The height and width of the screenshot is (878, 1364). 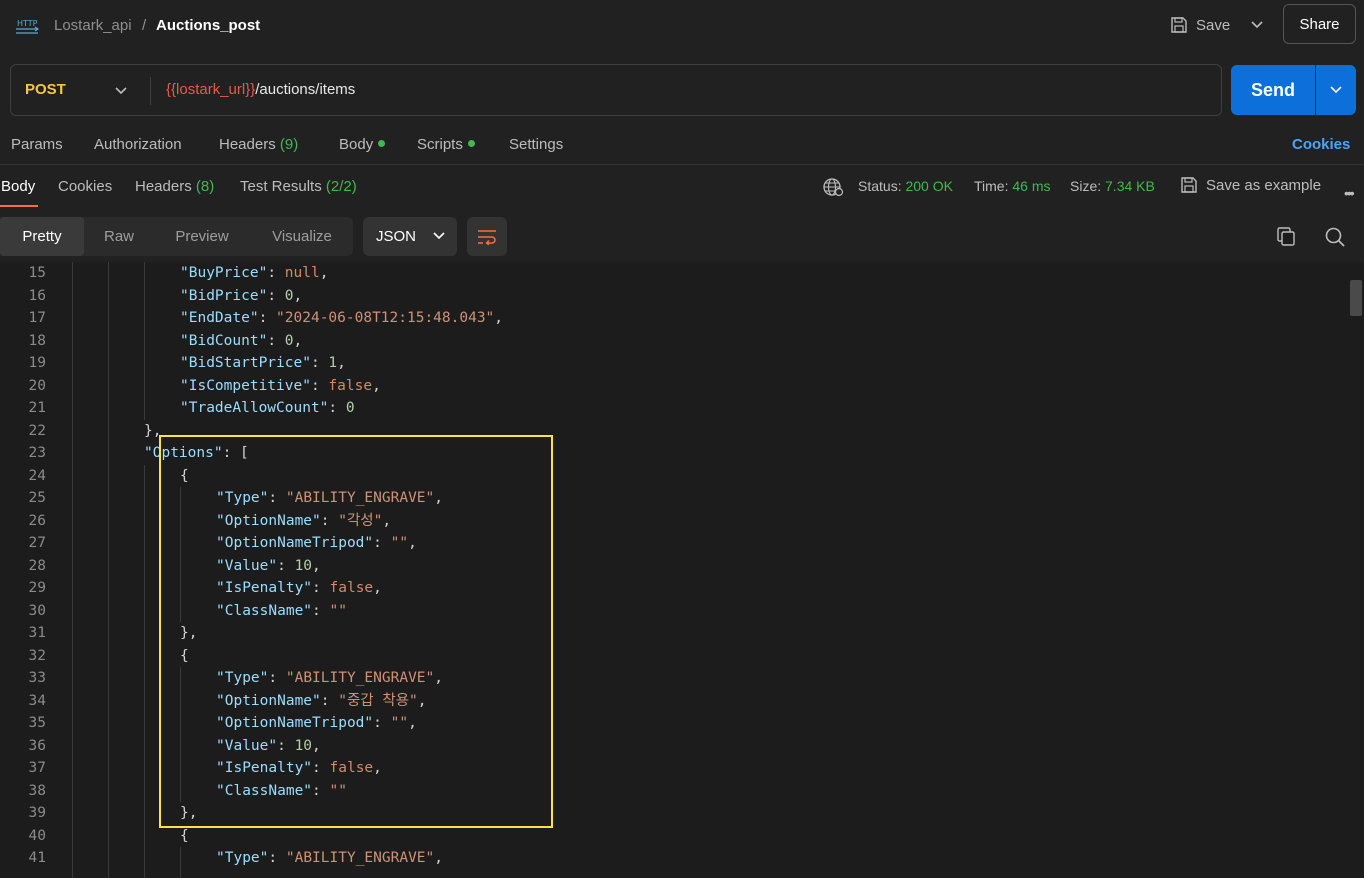 What do you see at coordinates (536, 144) in the screenshot?
I see `tab-settings: Settings` at bounding box center [536, 144].